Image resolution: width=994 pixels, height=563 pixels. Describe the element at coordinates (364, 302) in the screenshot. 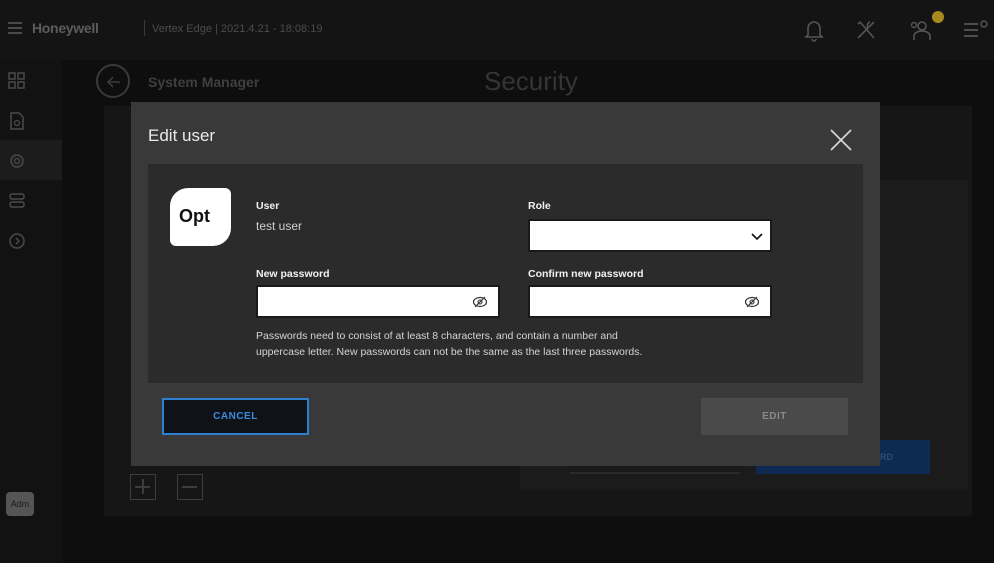

I see `new-password-input` at that location.